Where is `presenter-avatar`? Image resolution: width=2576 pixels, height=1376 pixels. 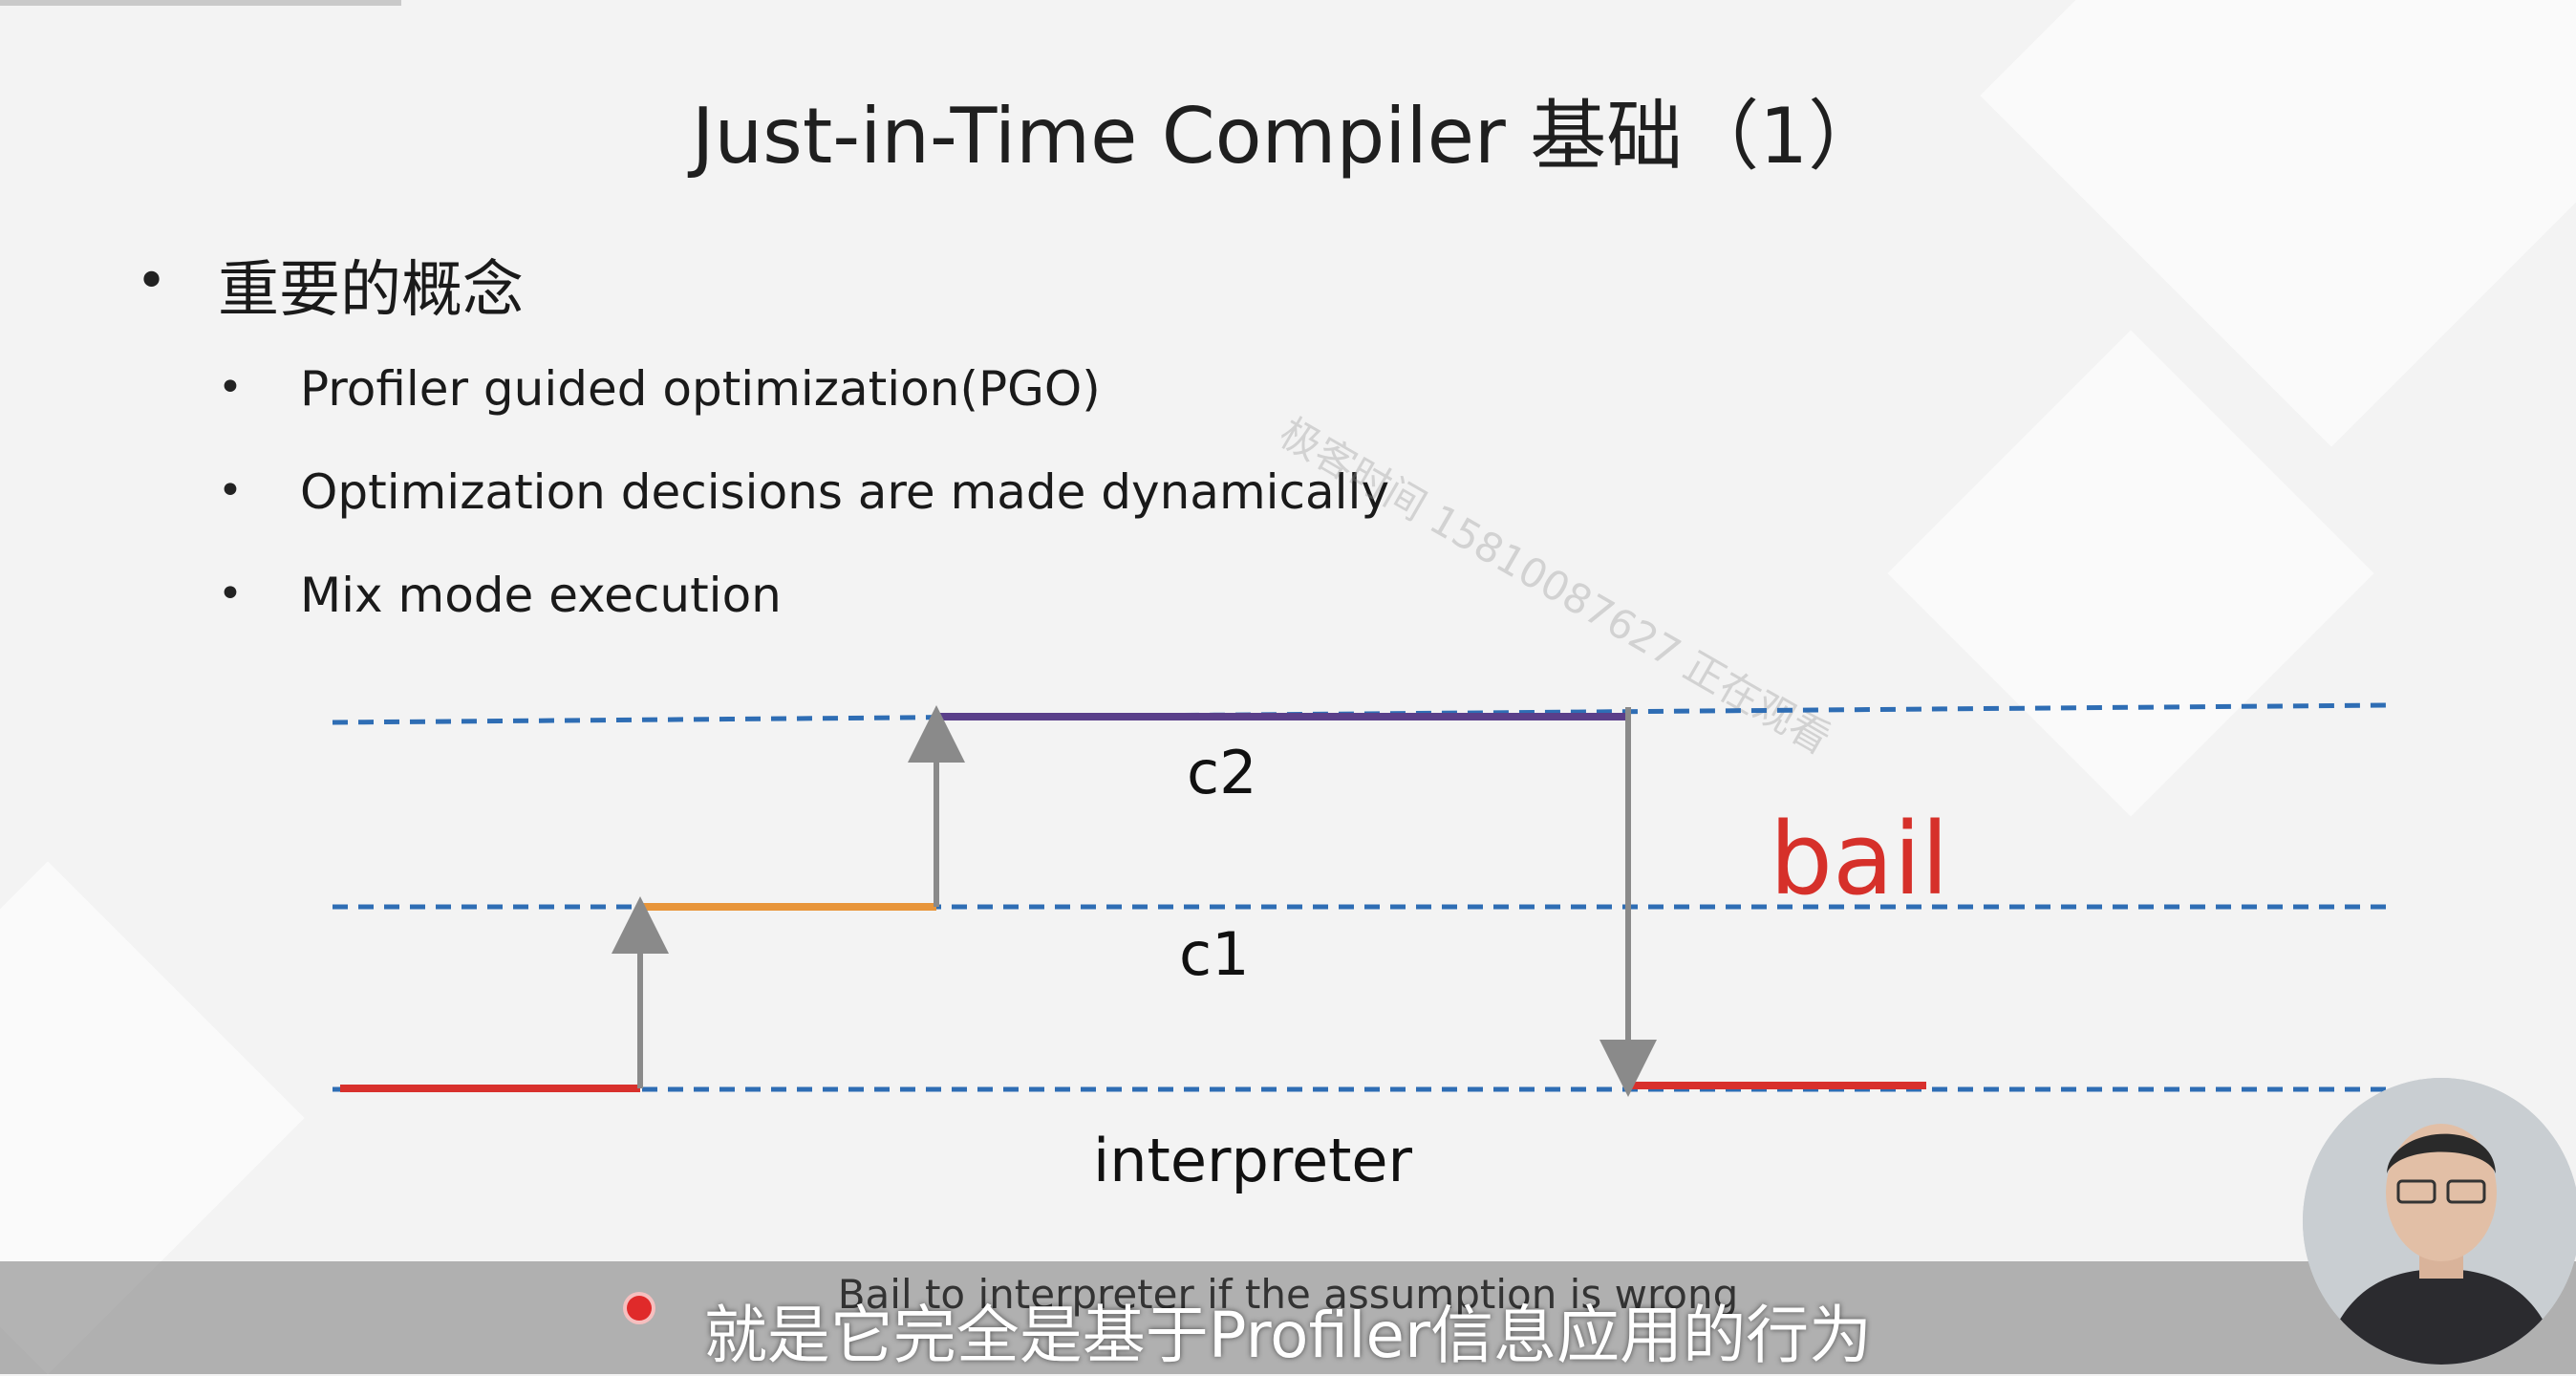
presenter-avatar is located at coordinates (2439, 1221).